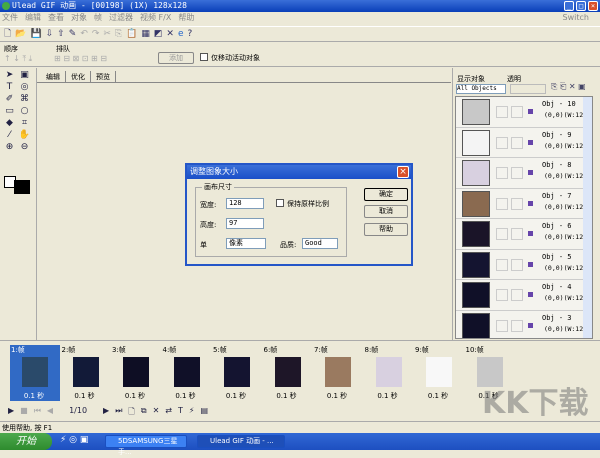 This screenshot has width=600, height=458. Describe the element at coordinates (9, 136) in the screenshot. I see `eyedropper-icon: ⁄` at that location.